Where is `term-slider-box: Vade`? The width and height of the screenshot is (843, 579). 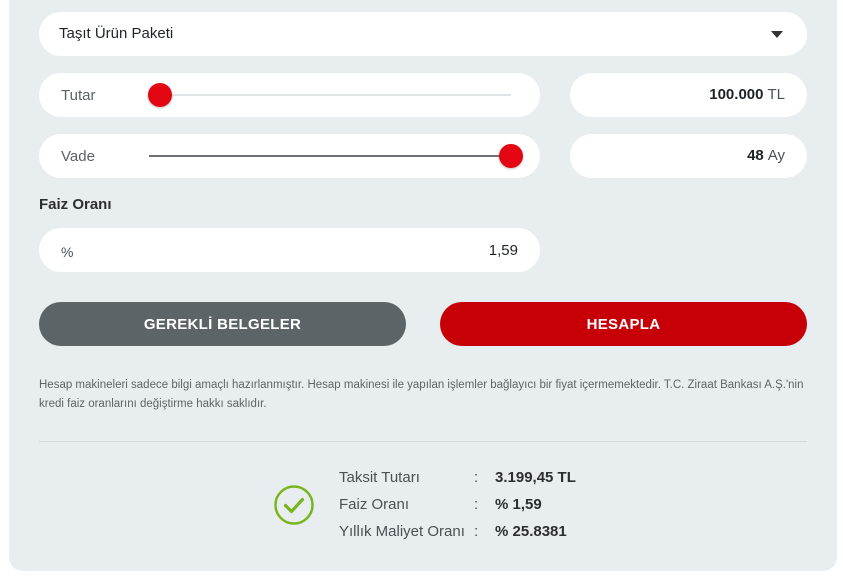
term-slider-box: Vade is located at coordinates (289, 156).